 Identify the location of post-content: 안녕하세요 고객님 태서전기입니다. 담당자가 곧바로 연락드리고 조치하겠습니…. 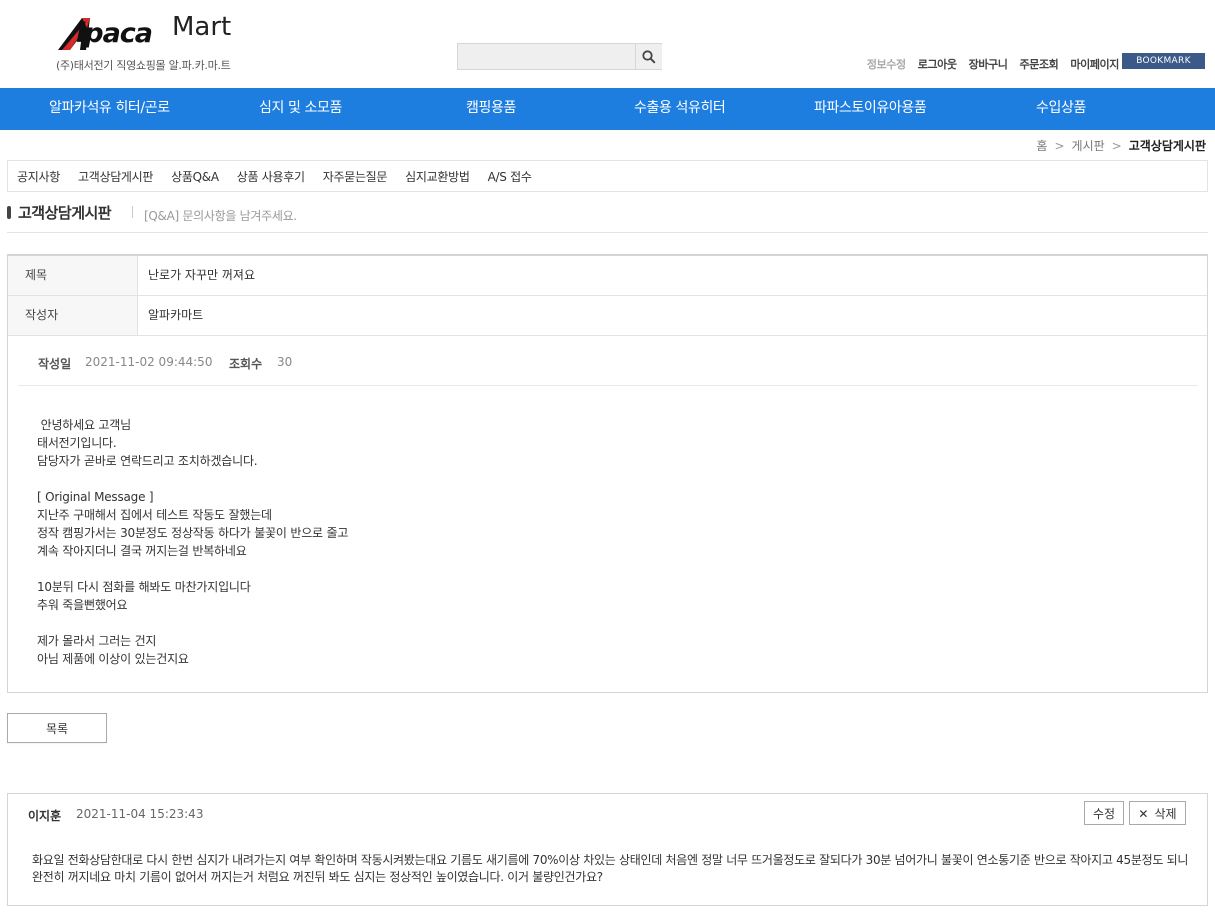
(193, 542).